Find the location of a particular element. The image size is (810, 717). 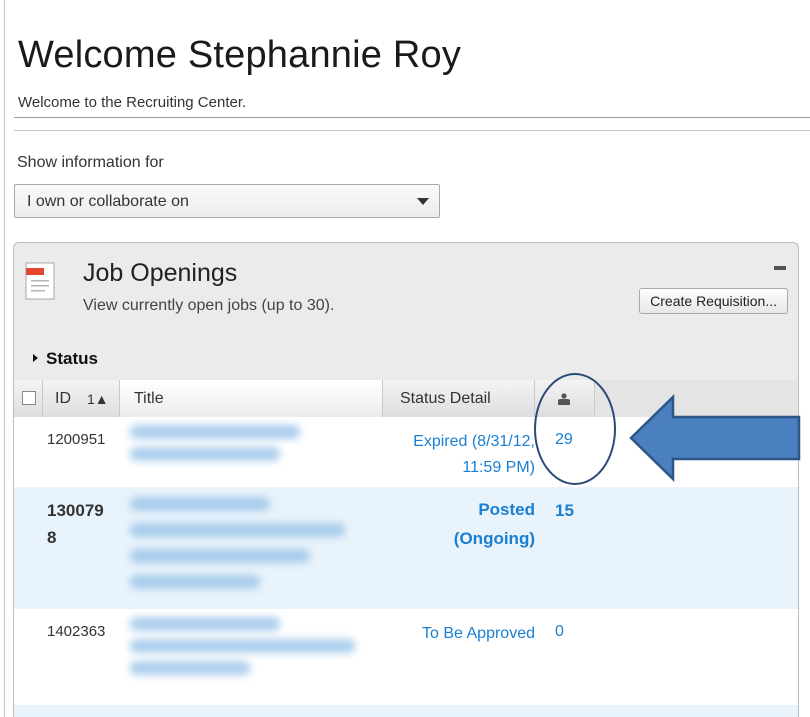

status-detail-link: Expired (8/31/12, 11:59 PM) is located at coordinates (474, 455).